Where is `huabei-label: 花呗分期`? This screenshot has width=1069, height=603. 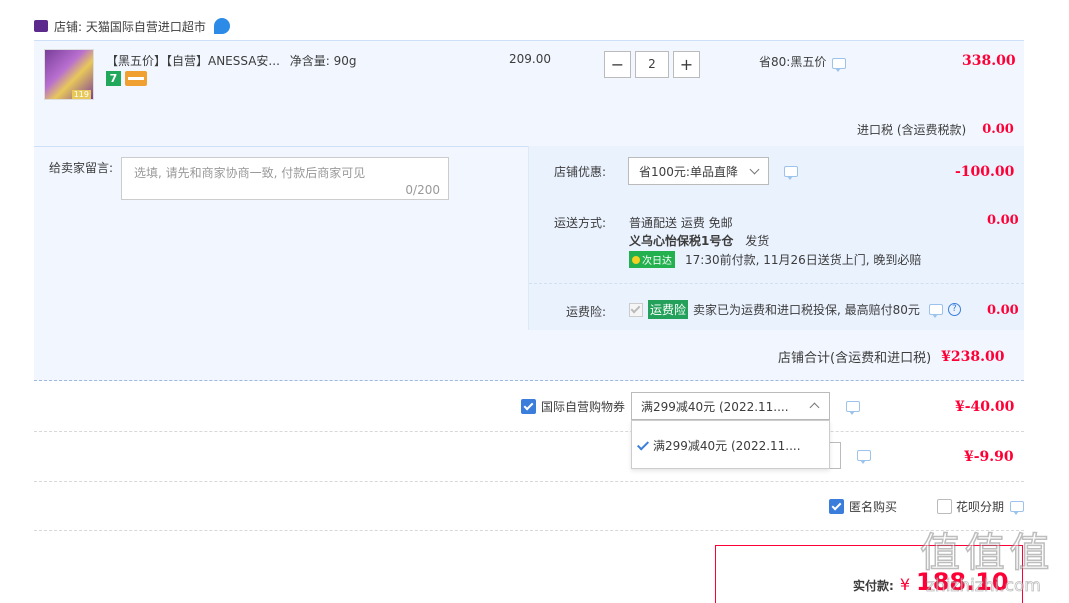
huabei-label: 花呗分期 is located at coordinates (980, 507).